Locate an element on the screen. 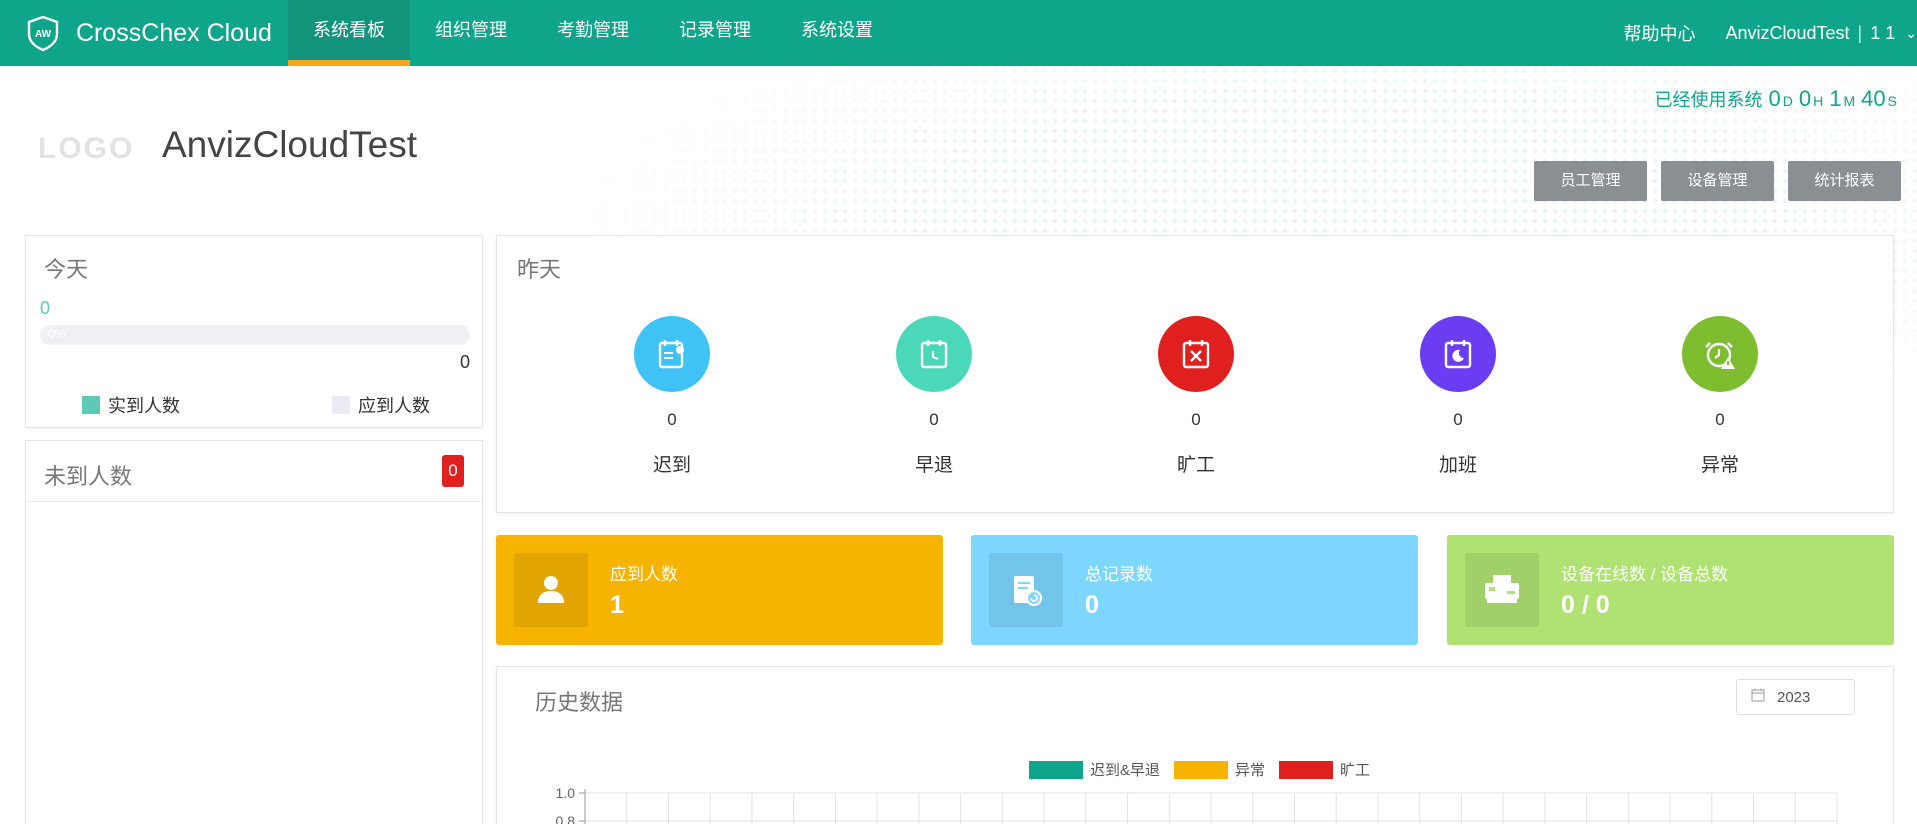  legend-expected-label: 应到人数 is located at coordinates (394, 406).